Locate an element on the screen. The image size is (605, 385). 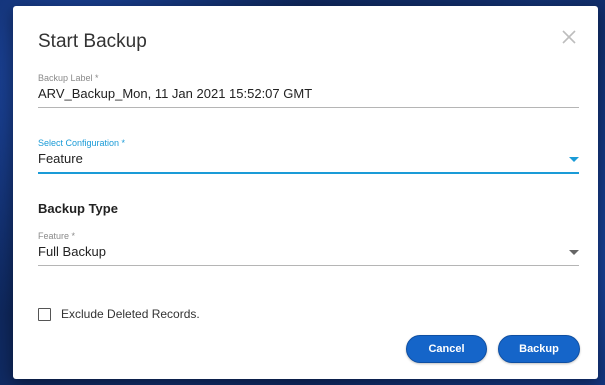
exclude-deleted-label: Exclude Deleted Records. is located at coordinates (130, 314).